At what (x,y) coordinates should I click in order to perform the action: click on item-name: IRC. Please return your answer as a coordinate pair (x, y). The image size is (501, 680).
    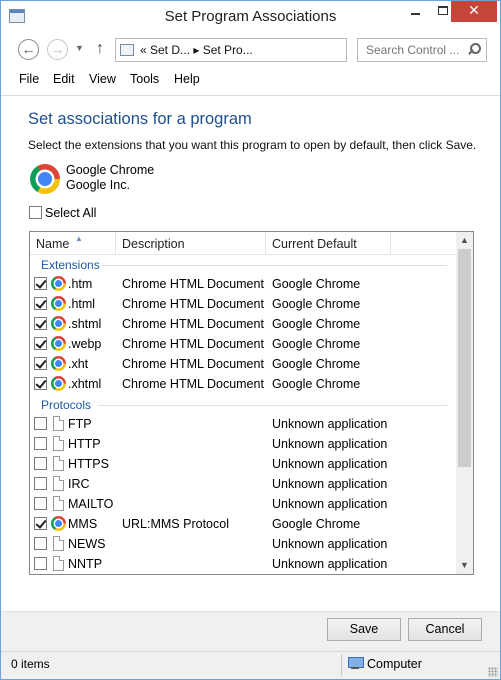
    Looking at the image, I should click on (79, 484).